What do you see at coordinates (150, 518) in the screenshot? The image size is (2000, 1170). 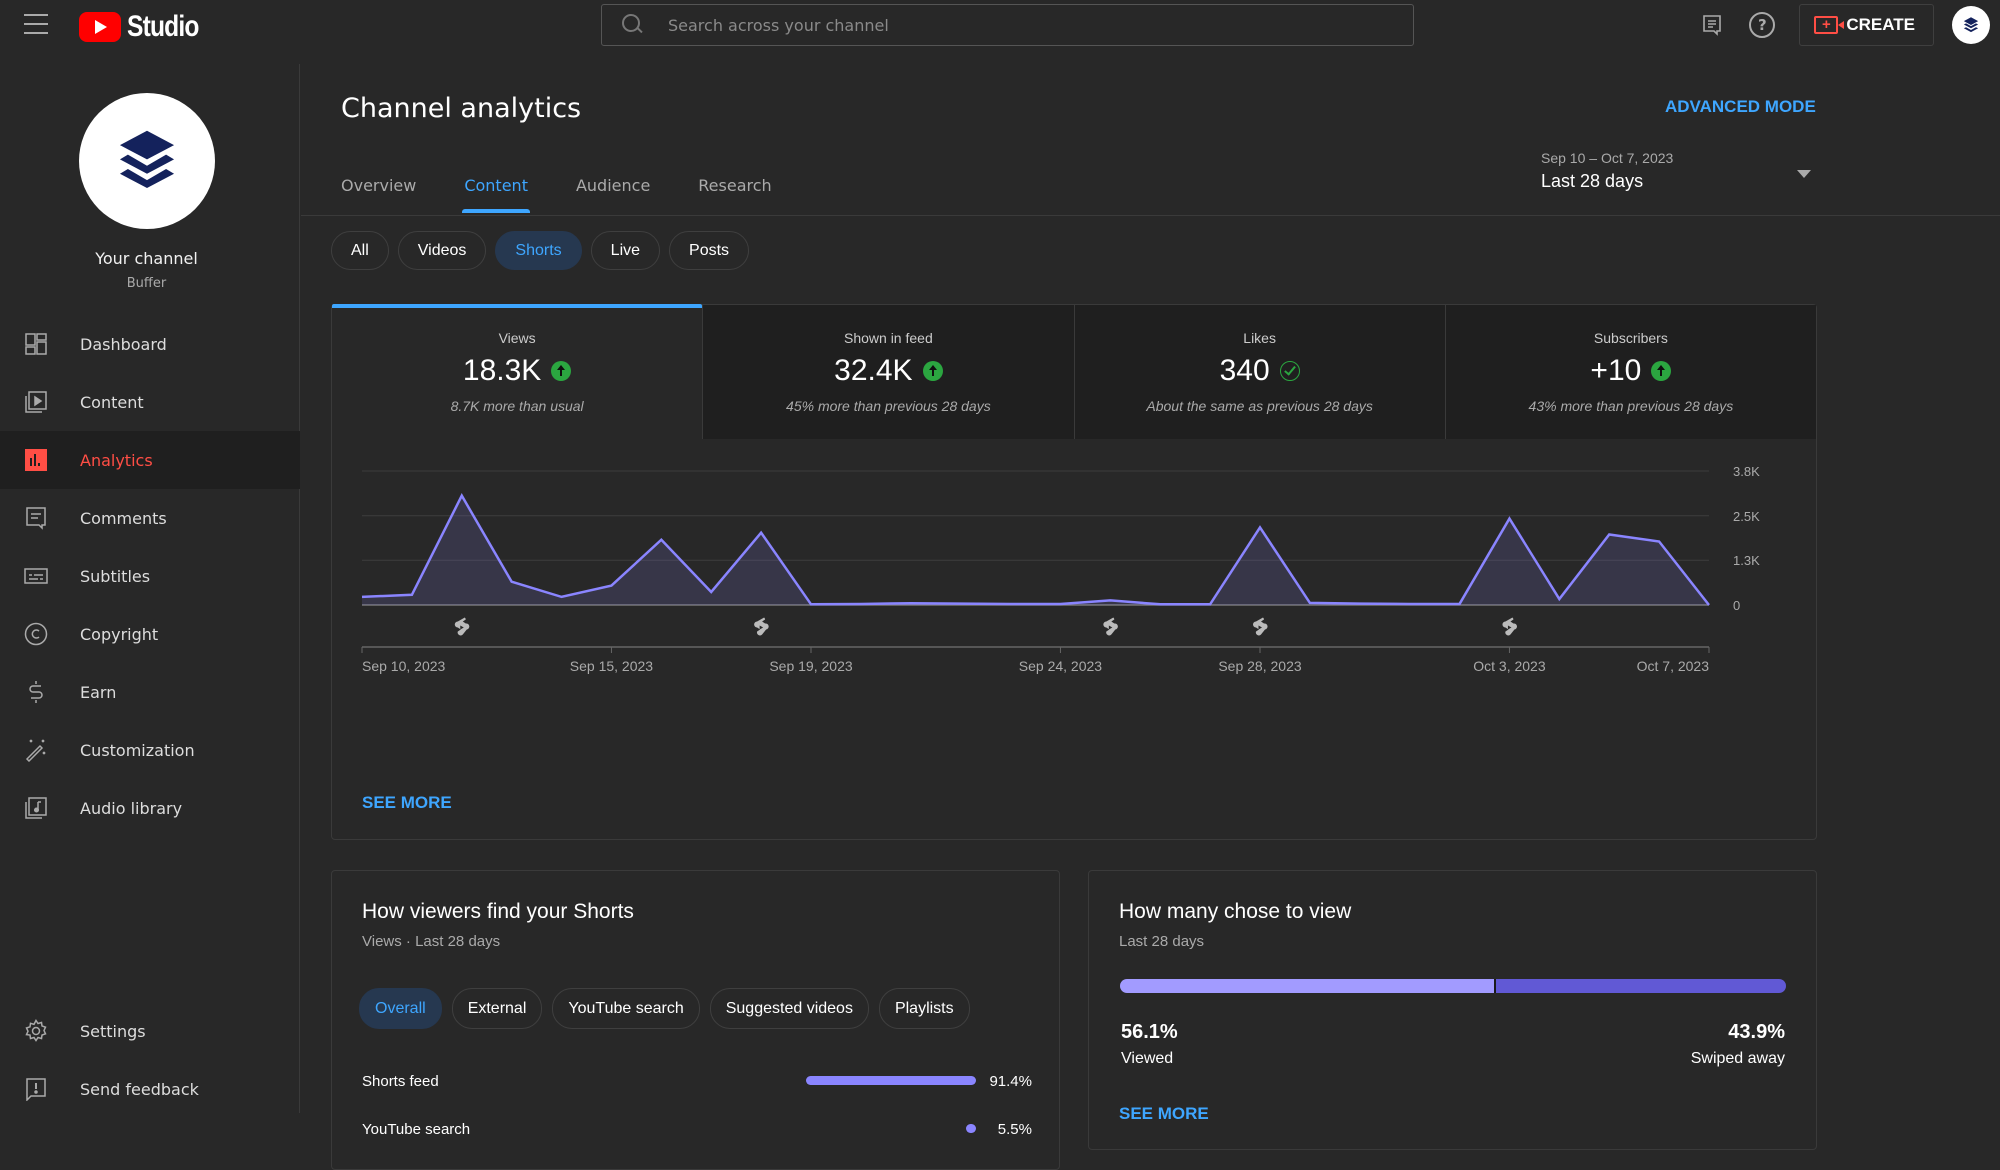 I see `sidebar-item-comments: Comments` at bounding box center [150, 518].